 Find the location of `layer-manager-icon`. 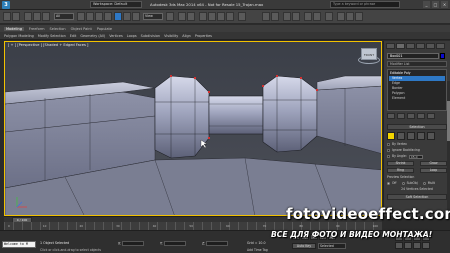

layer-manager-icon is located at coordinates (287, 16).